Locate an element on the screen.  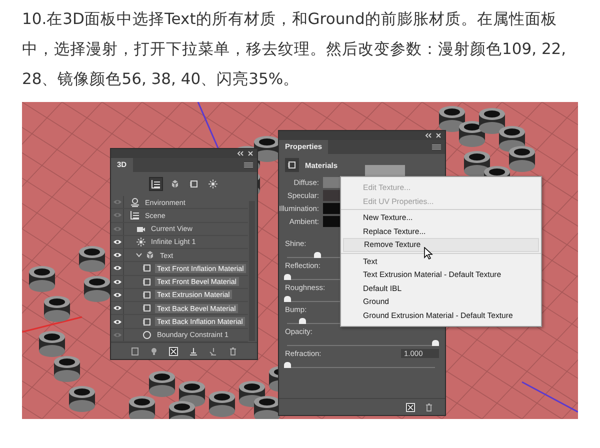
add-object-icon is located at coordinates (213, 351).